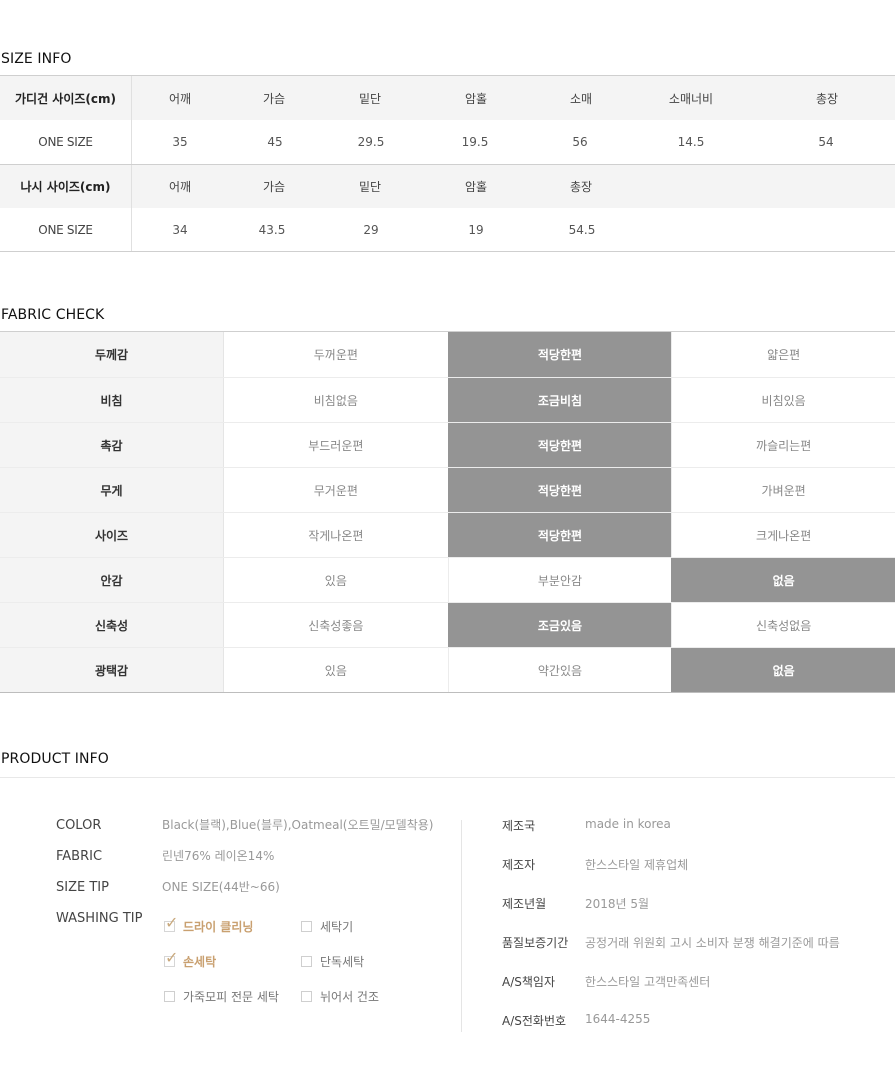  I want to click on fabric-option-selected: 조금비침, so click(559, 400).